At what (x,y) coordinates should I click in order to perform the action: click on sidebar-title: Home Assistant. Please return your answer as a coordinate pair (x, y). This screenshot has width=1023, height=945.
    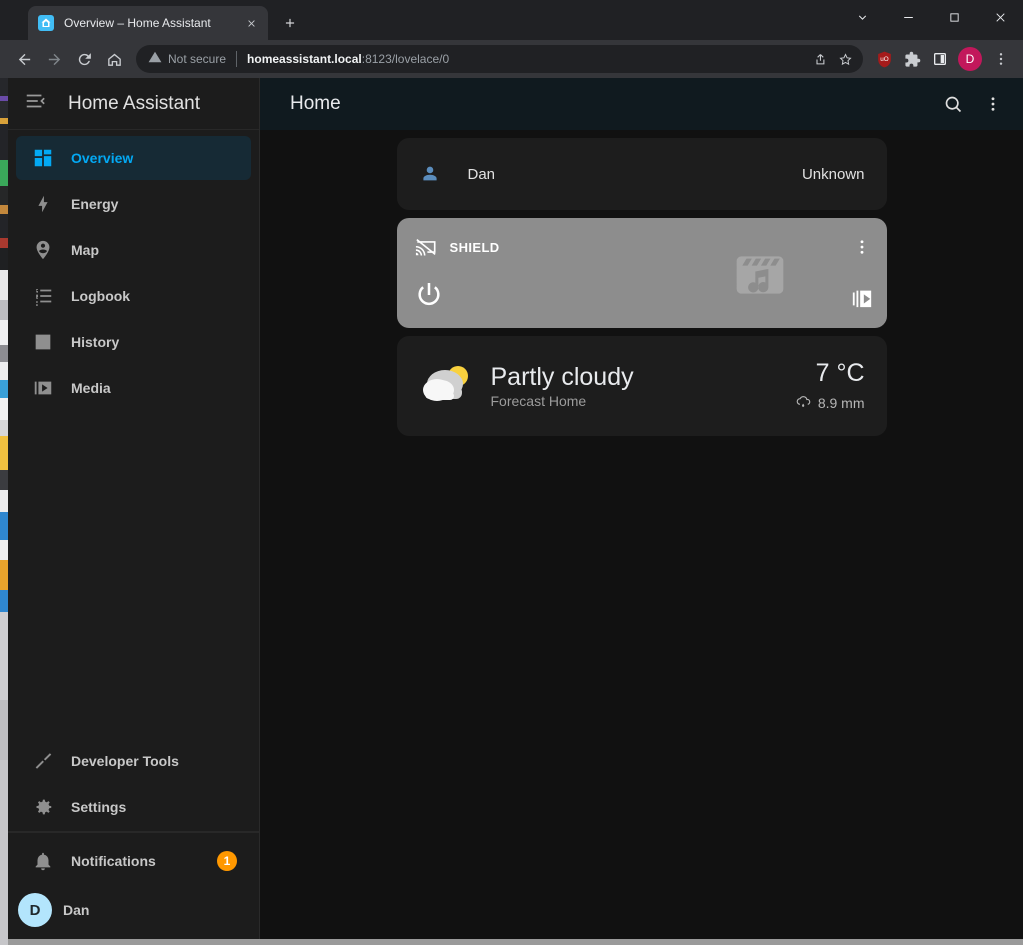
    Looking at the image, I should click on (134, 103).